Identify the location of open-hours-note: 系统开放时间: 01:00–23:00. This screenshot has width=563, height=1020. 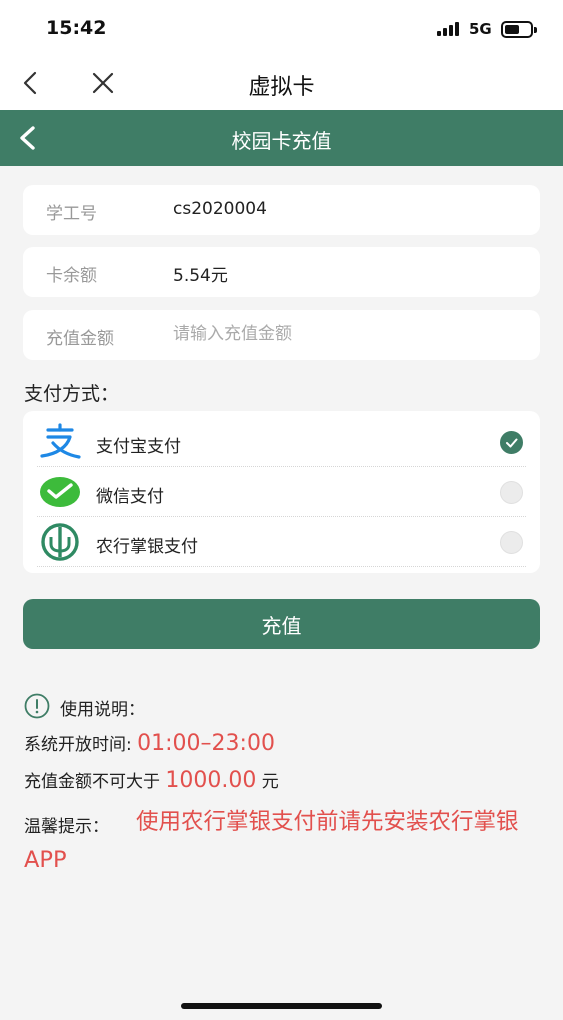
(149, 743).